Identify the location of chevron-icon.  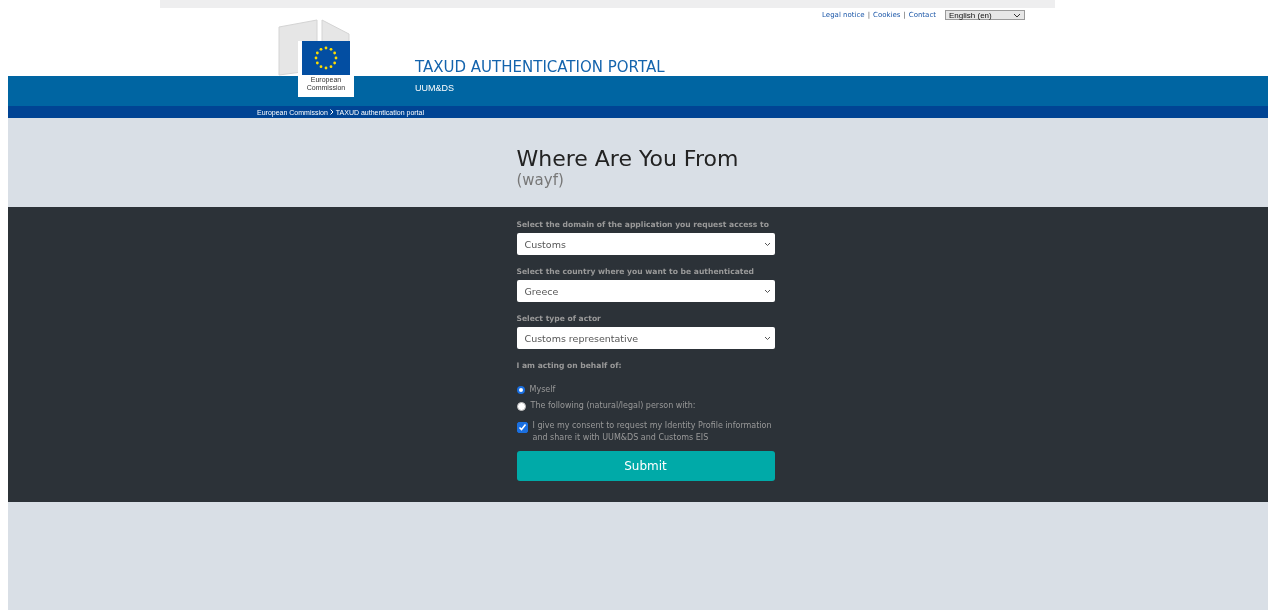
(331, 112).